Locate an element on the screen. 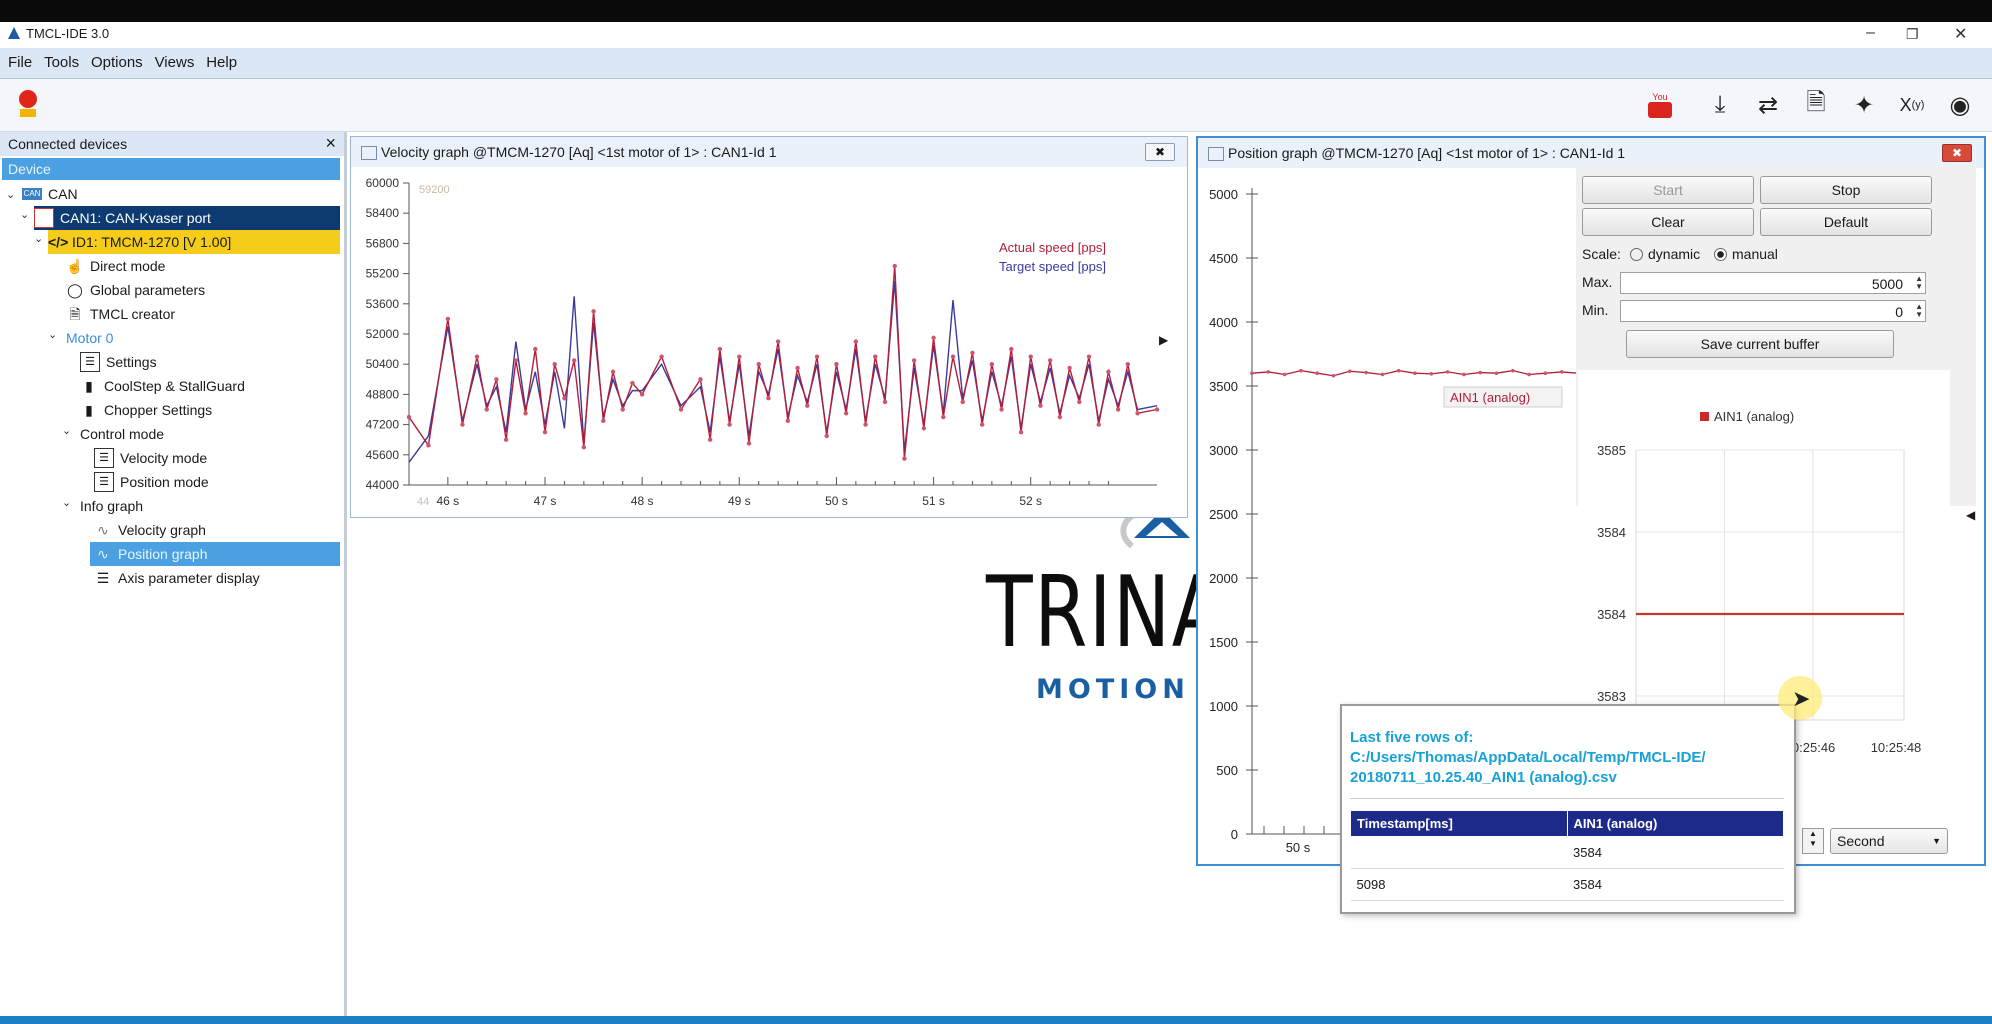  transfer-icon: ⇄ is located at coordinates (1768, 105).